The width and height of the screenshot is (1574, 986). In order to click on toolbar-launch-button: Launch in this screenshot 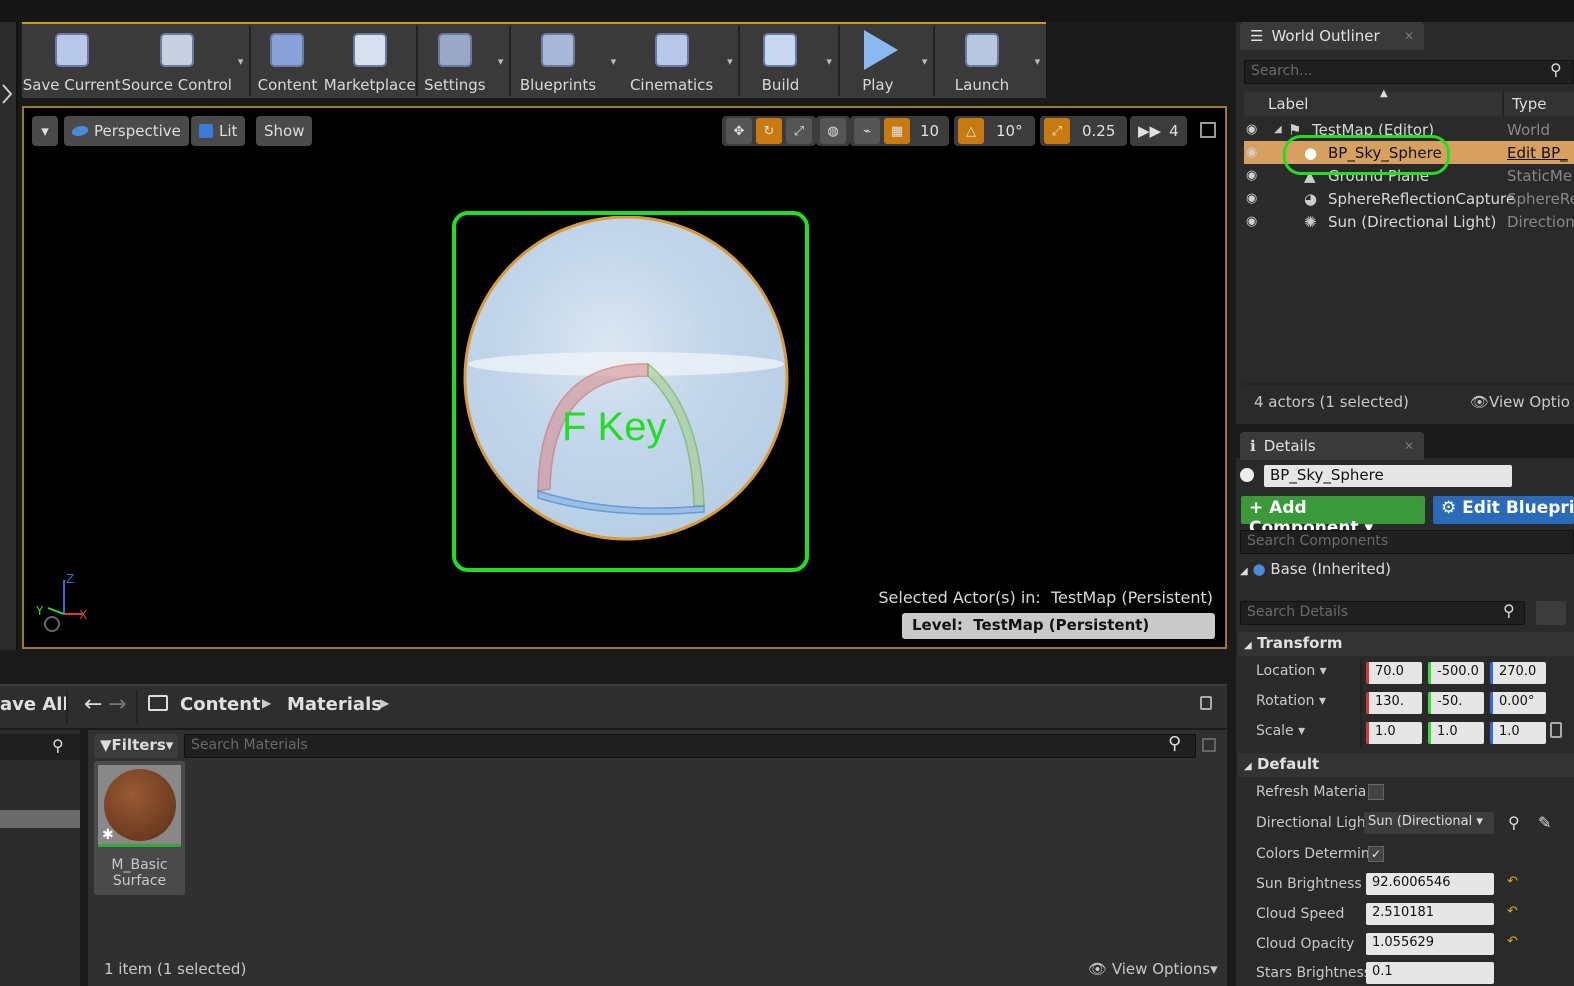, I will do `click(982, 61)`.